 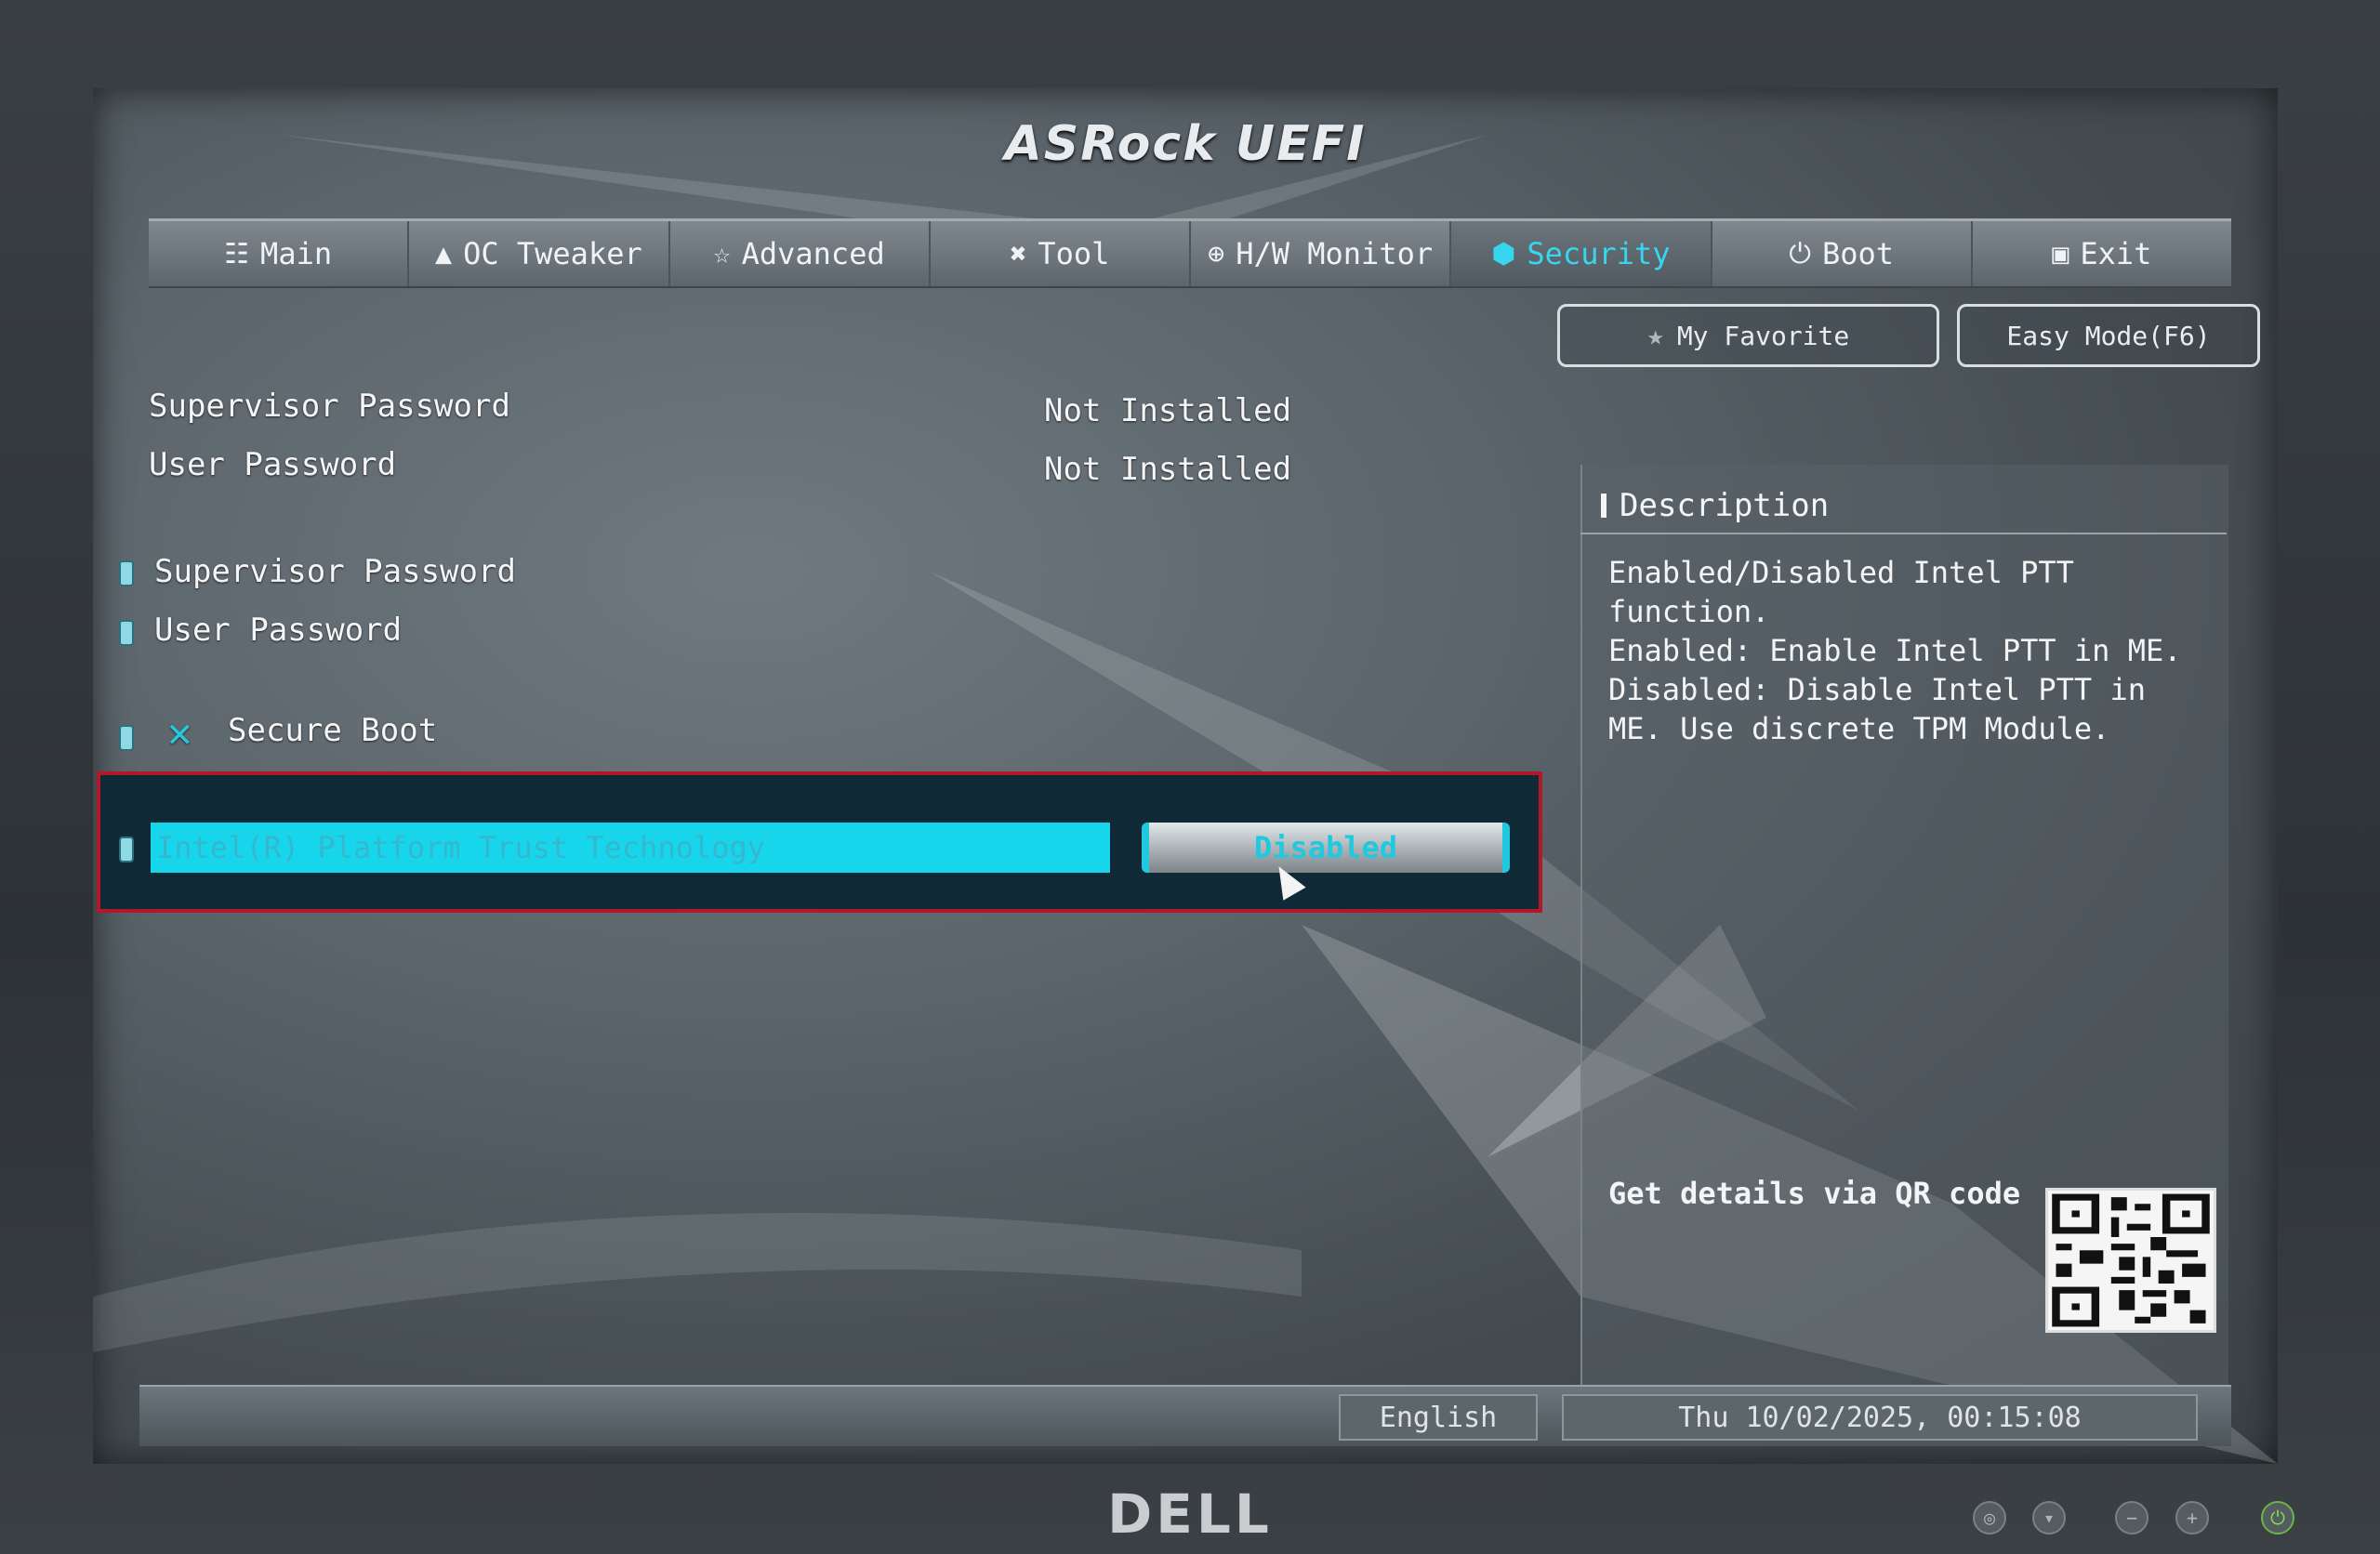 What do you see at coordinates (1748, 335) in the screenshot?
I see `my-favorite-button: ★ My Favorite` at bounding box center [1748, 335].